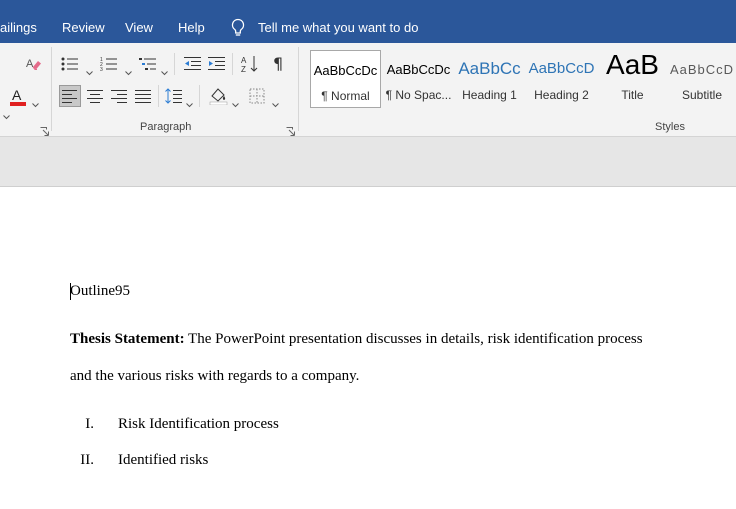 Image resolution: width=736 pixels, height=509 pixels. I want to click on justify-icon, so click(143, 96).